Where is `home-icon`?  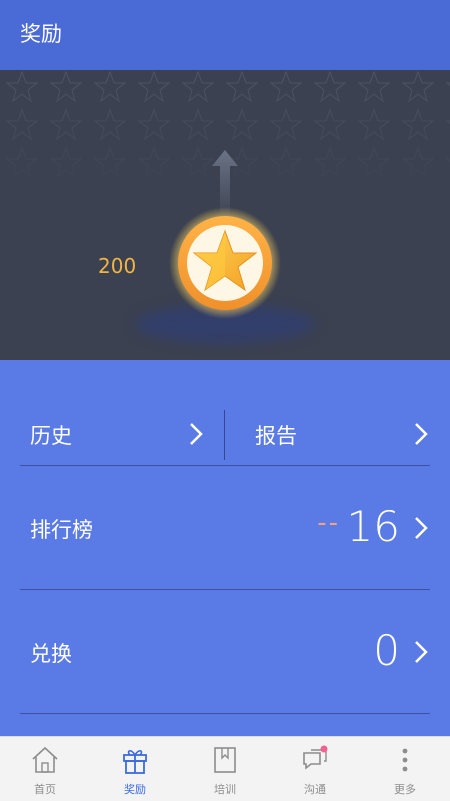
home-icon is located at coordinates (45, 759).